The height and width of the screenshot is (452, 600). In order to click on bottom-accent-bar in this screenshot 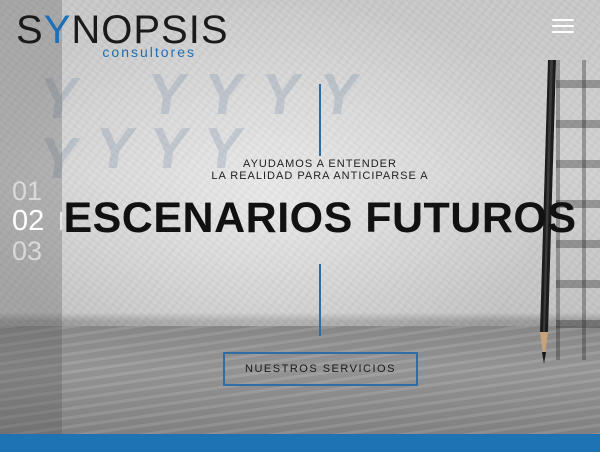, I will do `click(300, 443)`.